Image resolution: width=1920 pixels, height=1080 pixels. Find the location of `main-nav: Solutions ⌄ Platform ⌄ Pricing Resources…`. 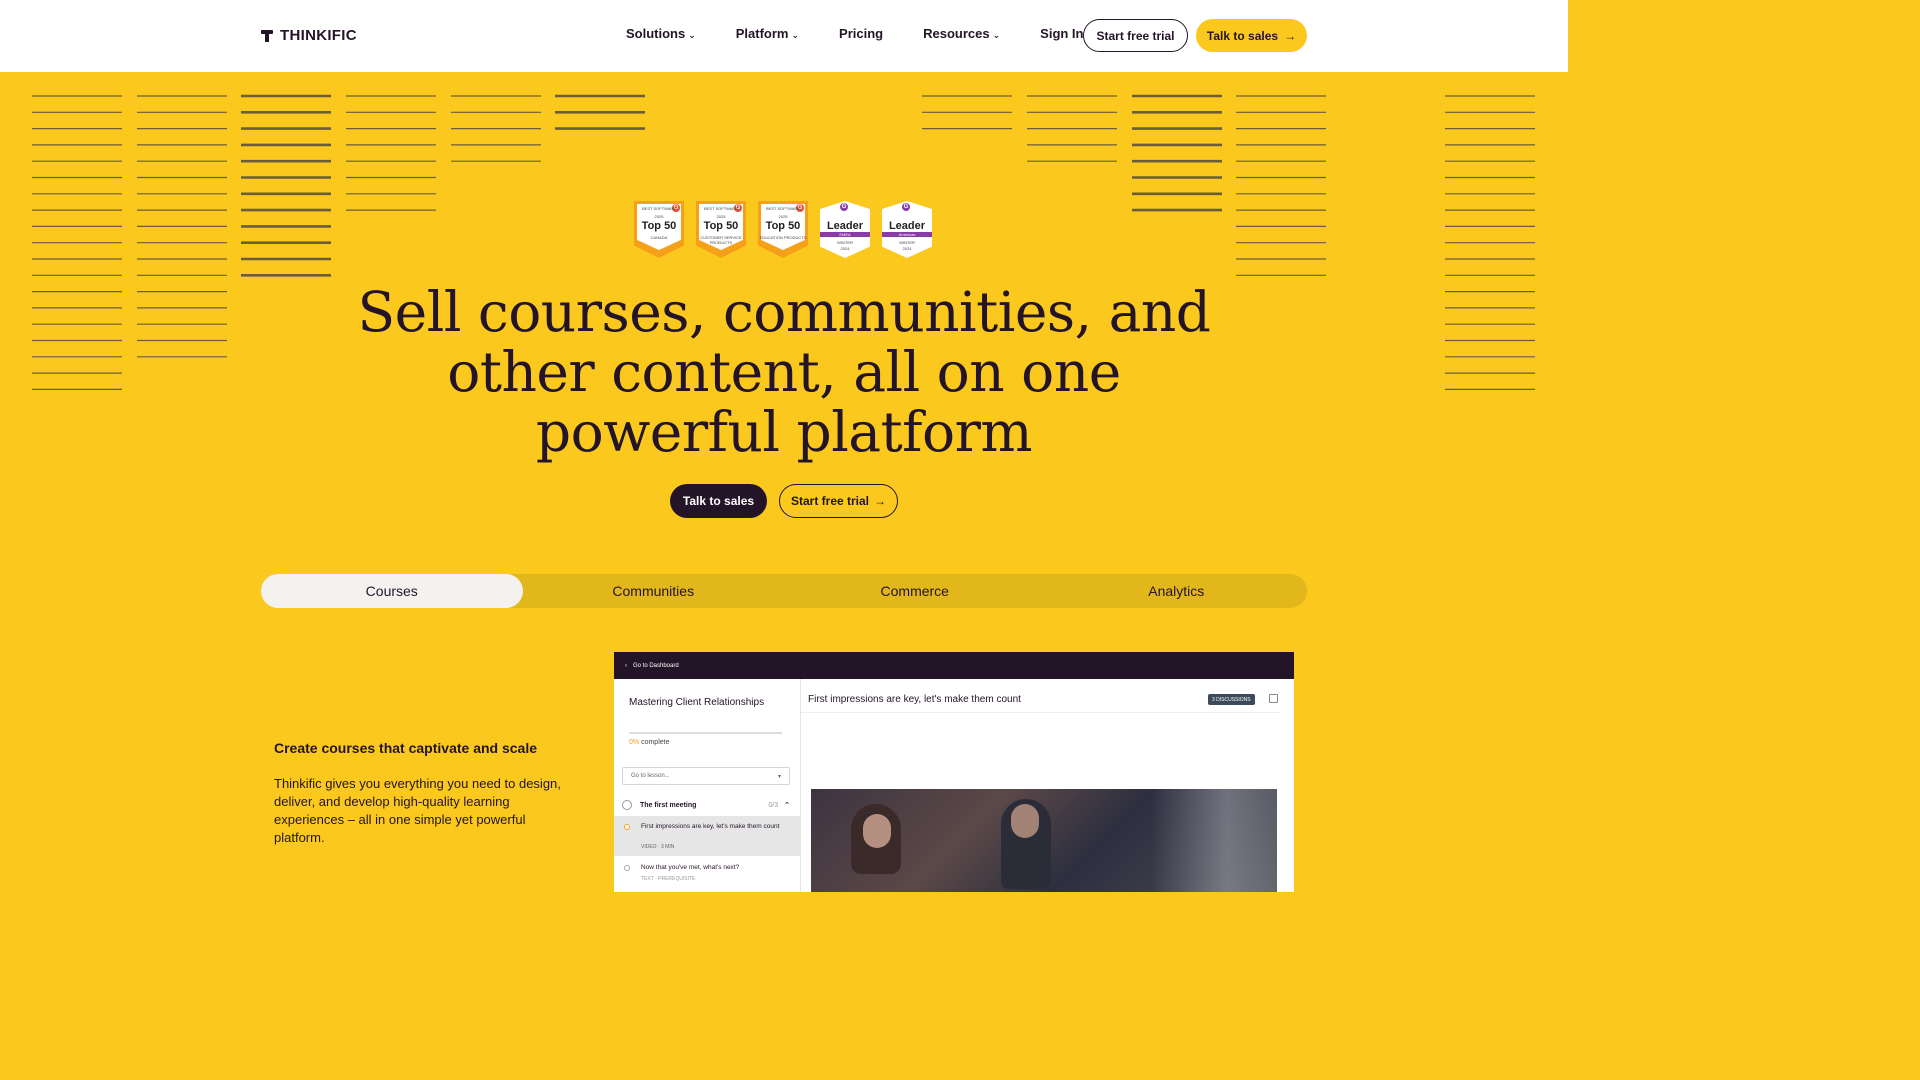

main-nav: Solutions ⌄ Platform ⌄ Pricing Resources… is located at coordinates (875, 33).